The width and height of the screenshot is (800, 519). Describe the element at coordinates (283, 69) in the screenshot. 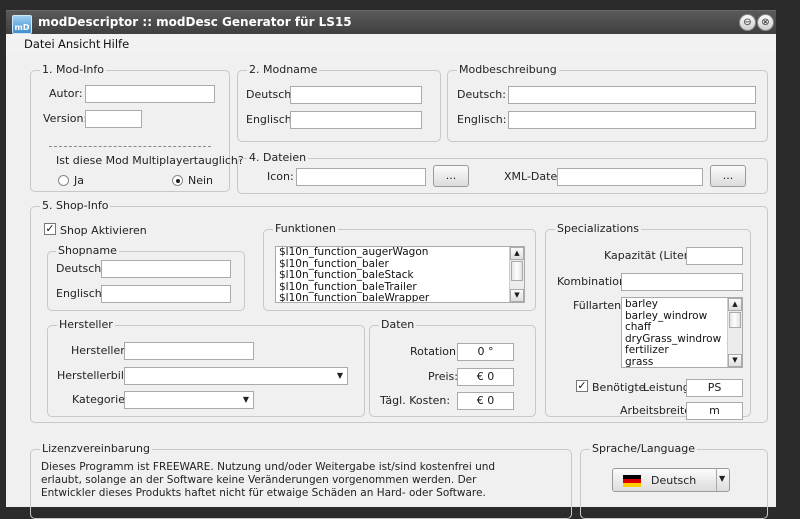

I see `group-modname-legend: 2. Modname` at that location.